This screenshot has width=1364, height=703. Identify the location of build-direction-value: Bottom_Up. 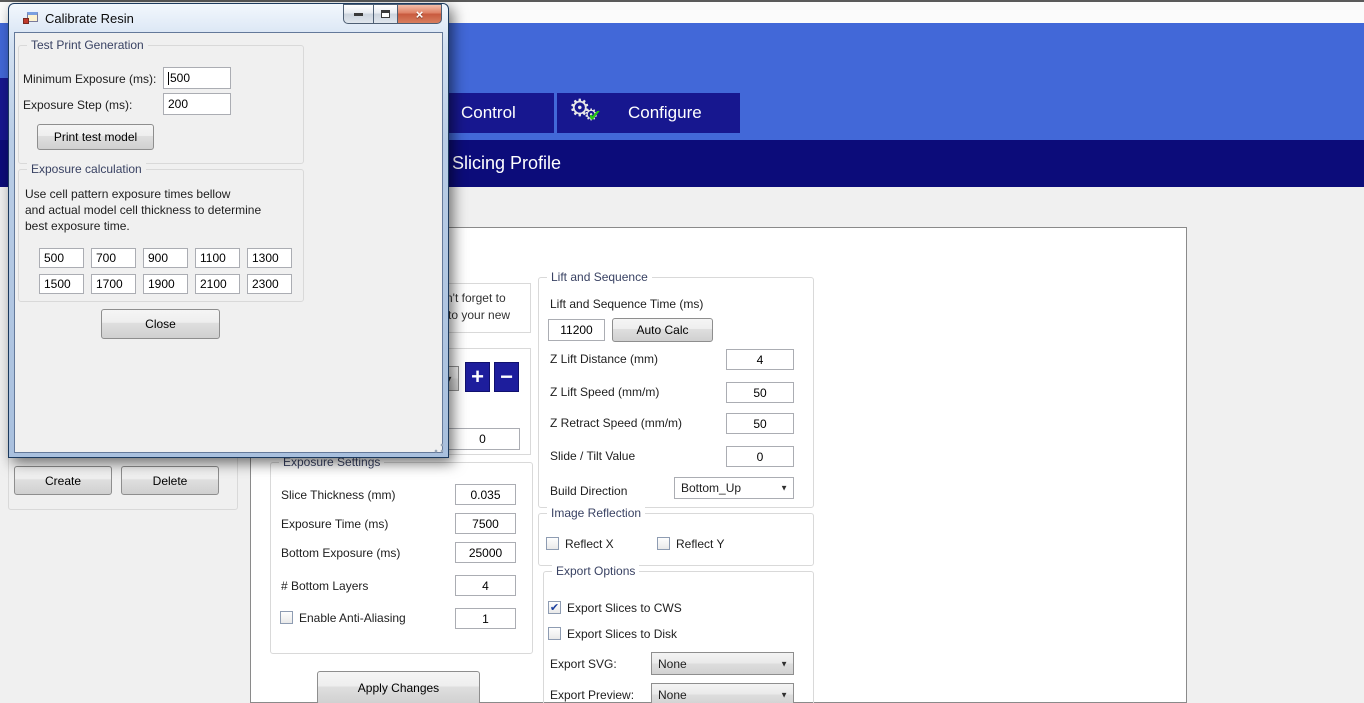
(711, 488).